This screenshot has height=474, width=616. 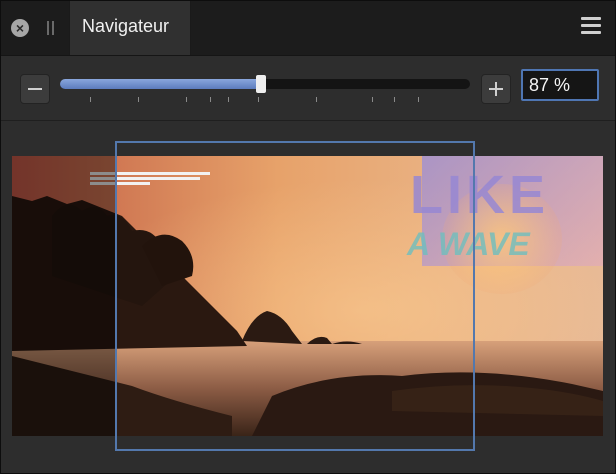 What do you see at coordinates (308, 28) in the screenshot?
I see `panel-header: × Navigateur` at bounding box center [308, 28].